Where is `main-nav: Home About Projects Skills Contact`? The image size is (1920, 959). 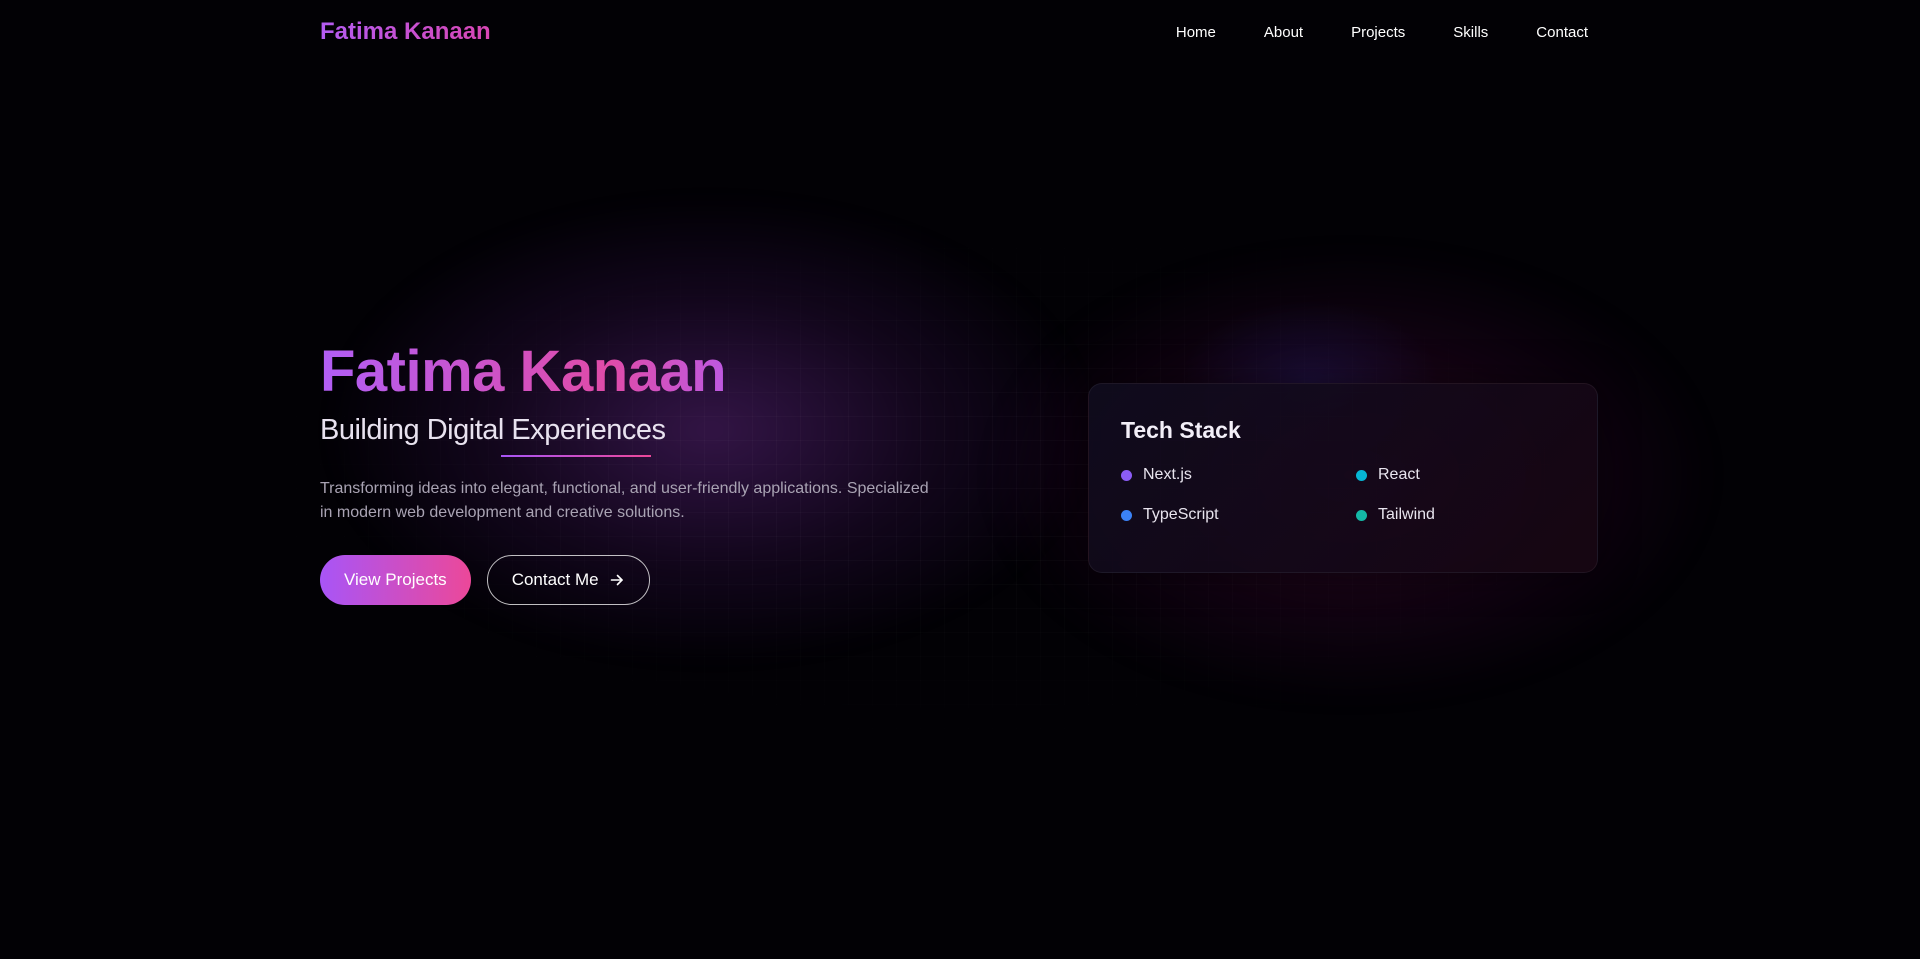
main-nav: Home About Projects Skills Contact is located at coordinates (1382, 32).